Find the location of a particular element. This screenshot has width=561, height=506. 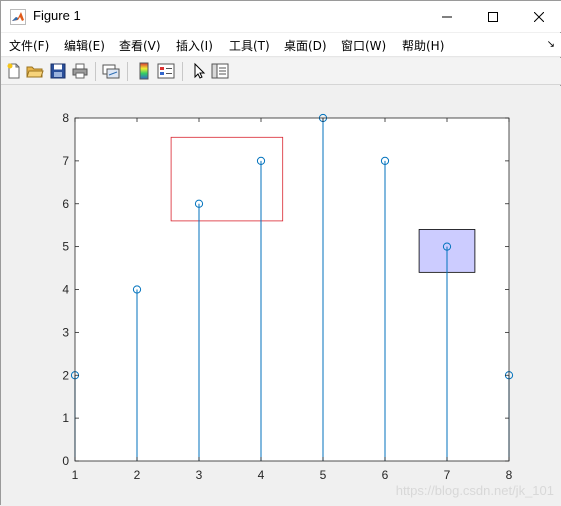

y-tick-label: 2 is located at coordinates (65, 375).